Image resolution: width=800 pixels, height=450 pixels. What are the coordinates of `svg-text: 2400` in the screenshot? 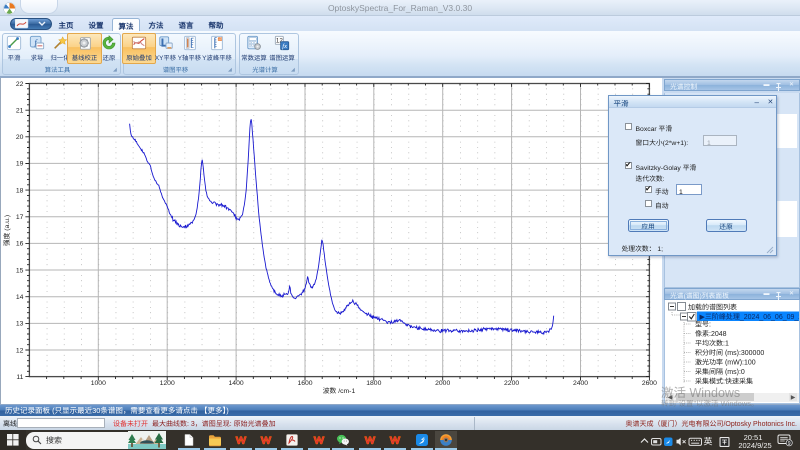 It's located at (580, 383).